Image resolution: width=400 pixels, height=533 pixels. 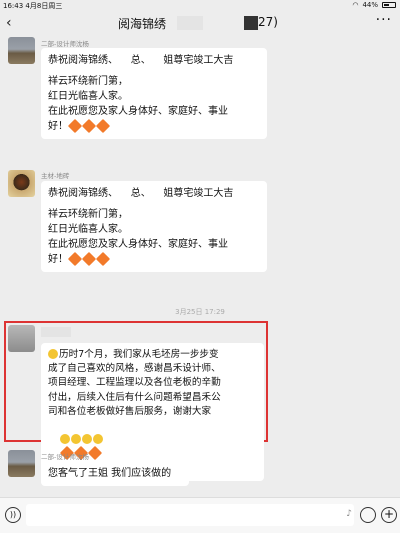 What do you see at coordinates (200, 312) in the screenshot?
I see `message-timestamp: 3月25日 17:29` at bounding box center [200, 312].